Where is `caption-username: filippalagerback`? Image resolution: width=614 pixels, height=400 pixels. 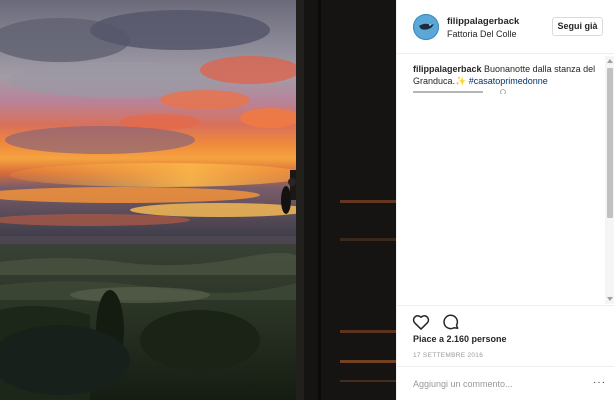
caption-username: filippalagerback is located at coordinates (447, 69).